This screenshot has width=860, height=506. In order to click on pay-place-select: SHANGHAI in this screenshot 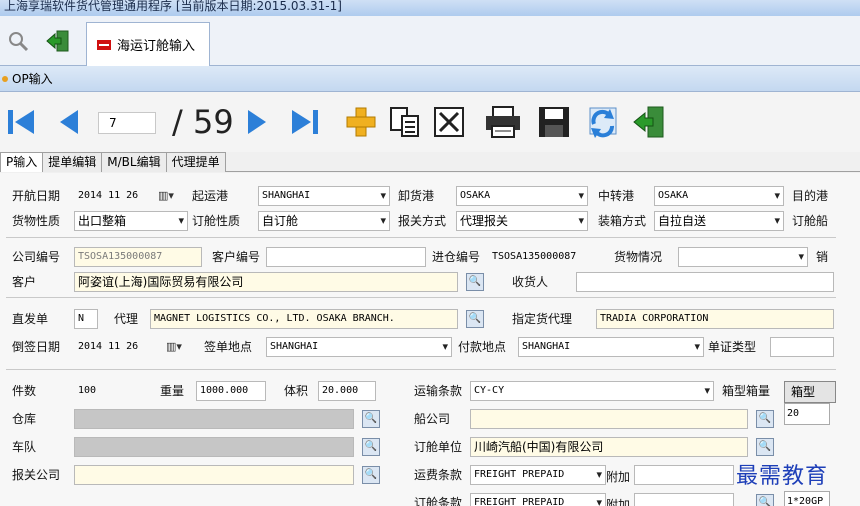, I will do `click(611, 347)`.